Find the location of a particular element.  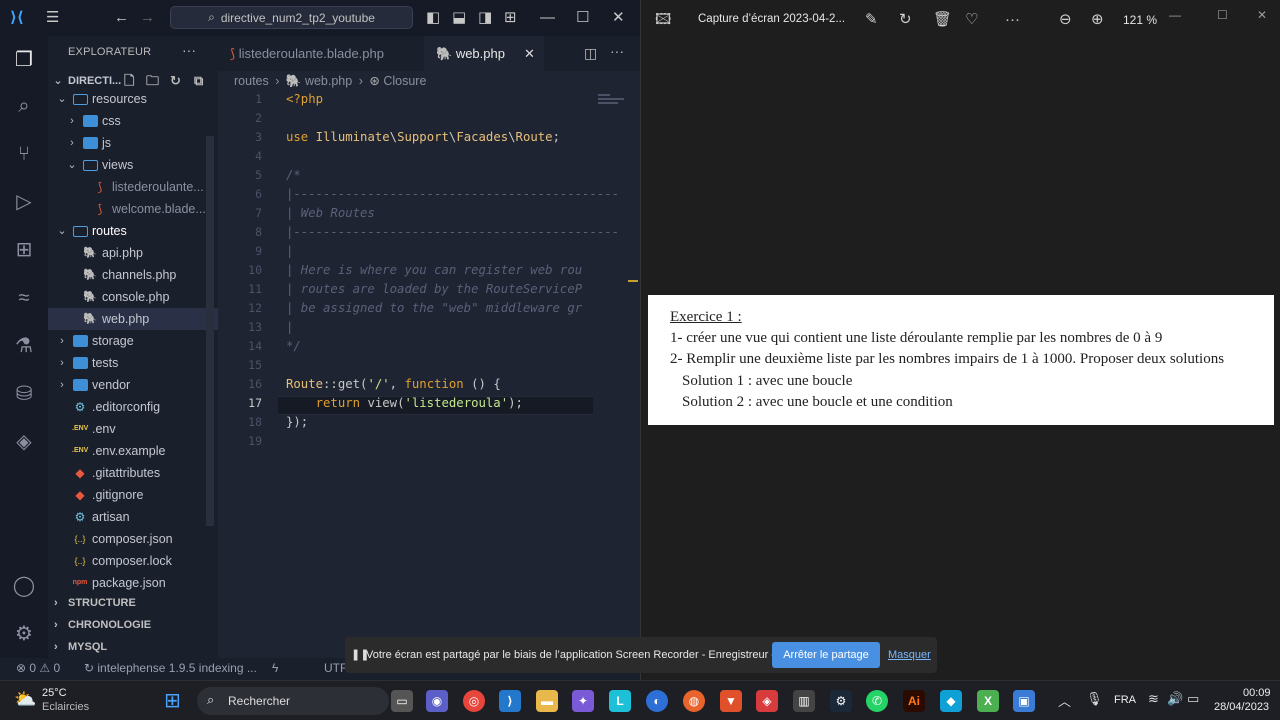

maximize-icon: ☐ is located at coordinates (1222, 15).